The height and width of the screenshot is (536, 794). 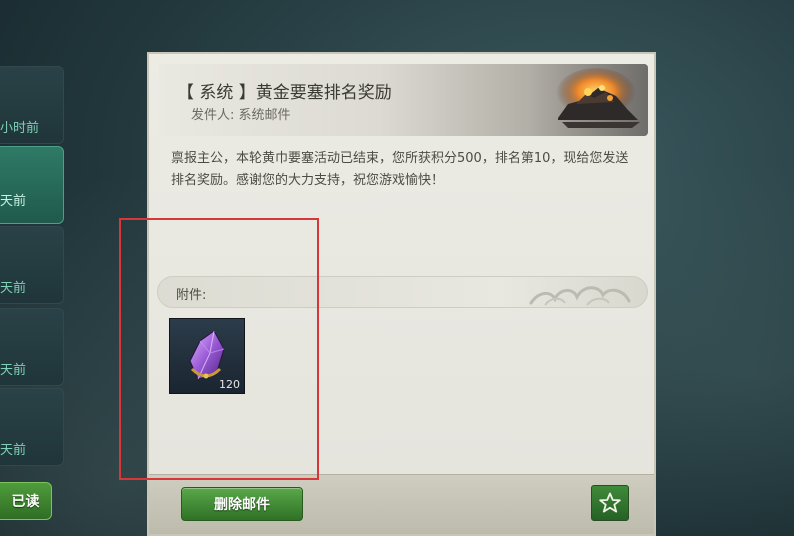 I want to click on mail-list-item: 小时前, so click(x=32, y=105).